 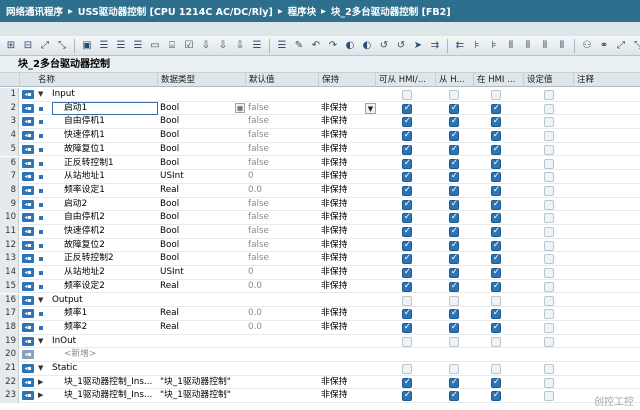 I want to click on edit-icon: ✎, so click(x=299, y=46).